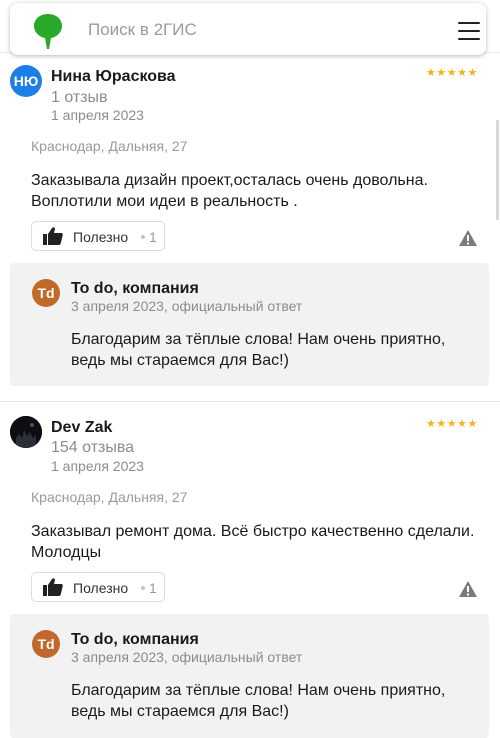 Image resolution: width=500 pixels, height=738 pixels. Describe the element at coordinates (93, 447) in the screenshot. I see `author-review-count: 154 отзыва` at that location.